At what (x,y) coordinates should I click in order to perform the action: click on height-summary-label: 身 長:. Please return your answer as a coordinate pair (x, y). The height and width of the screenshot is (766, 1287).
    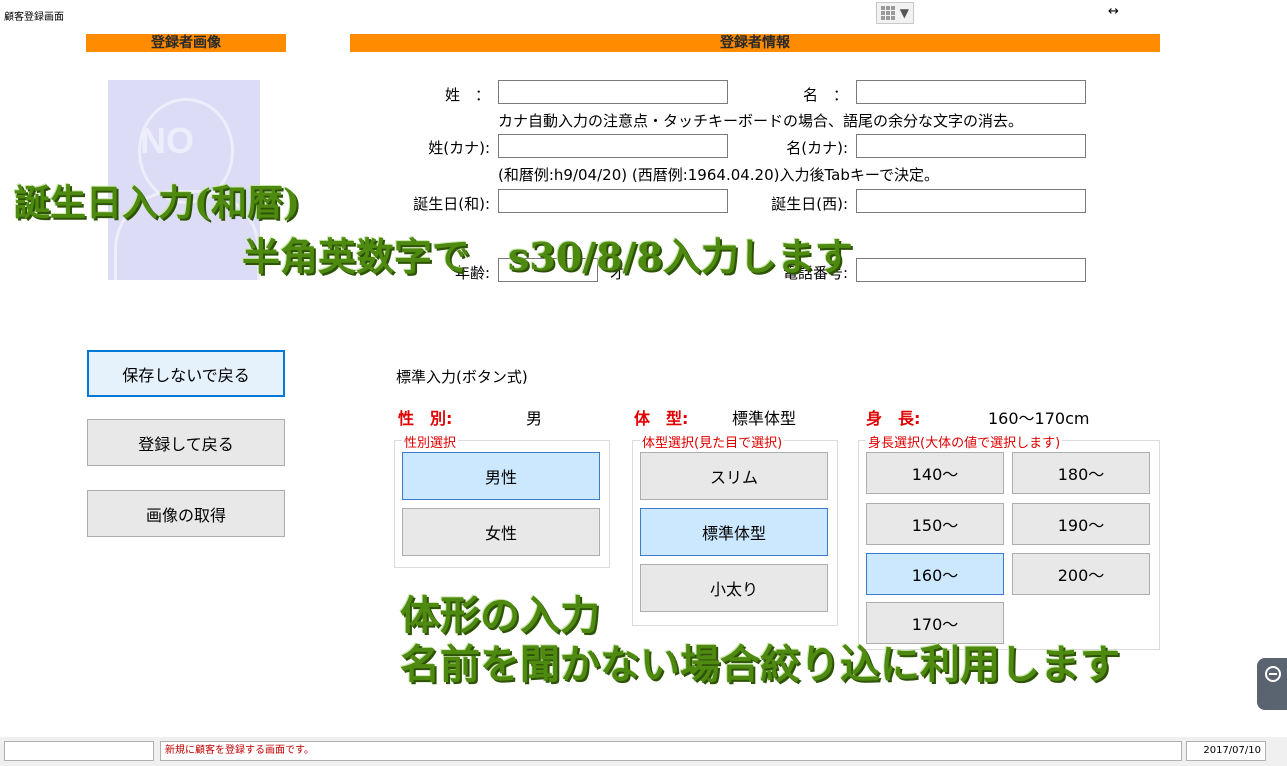
    Looking at the image, I should click on (893, 418).